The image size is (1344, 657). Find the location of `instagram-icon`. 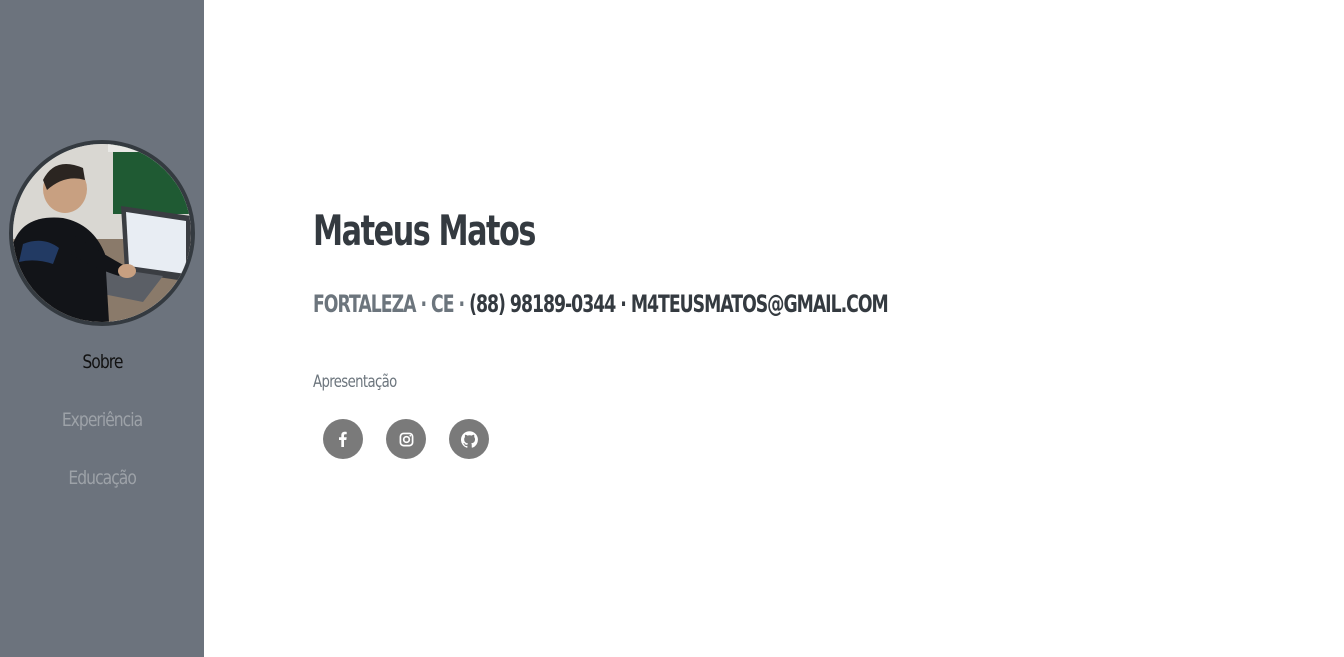

instagram-icon is located at coordinates (406, 439).